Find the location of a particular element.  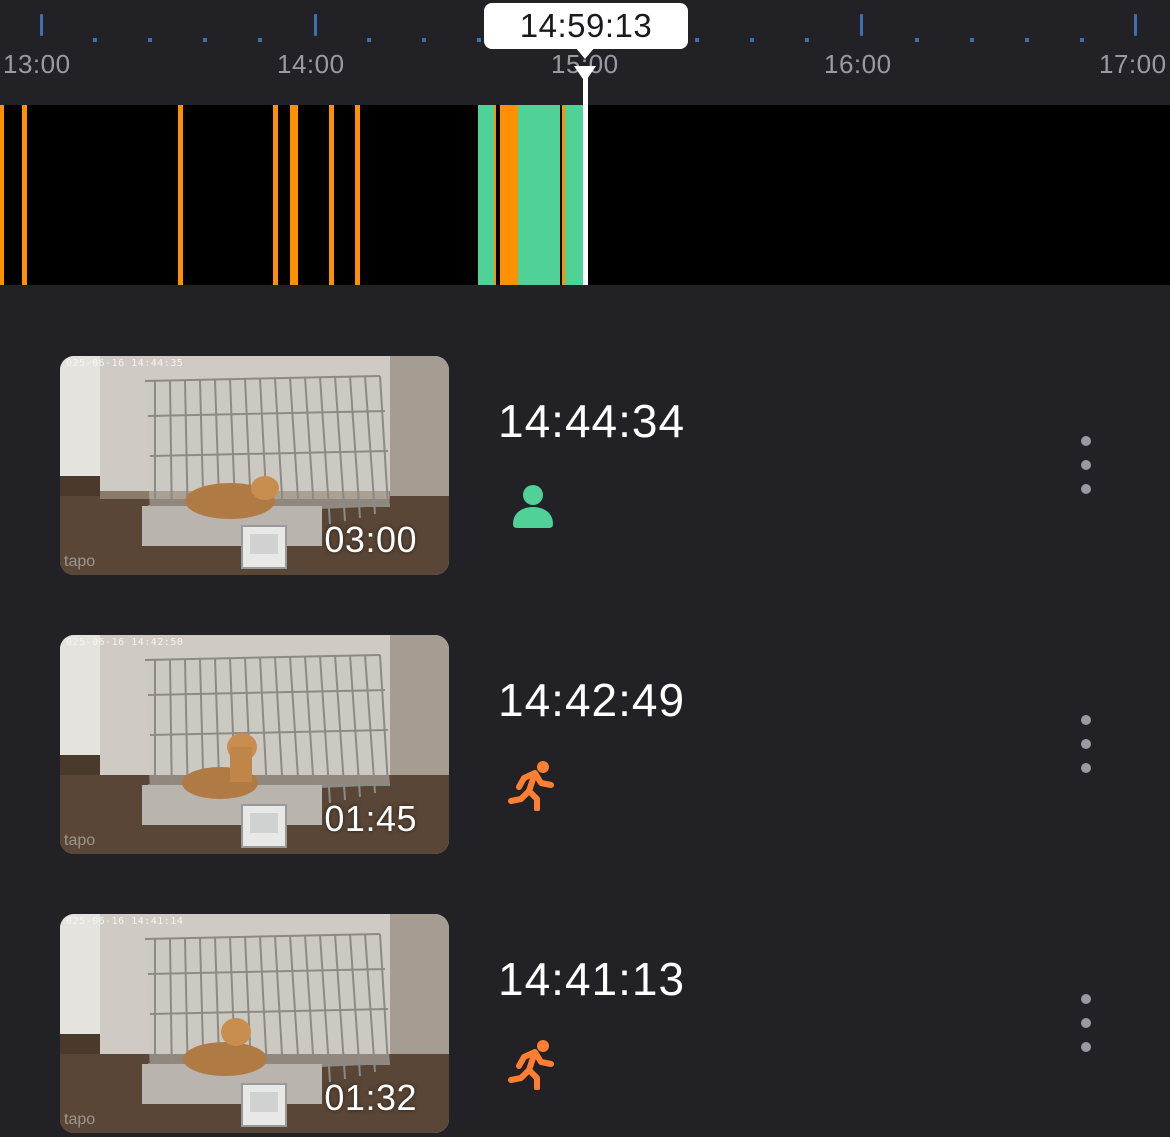

current-time-bubble: 14:59:13 is located at coordinates (586, 26).